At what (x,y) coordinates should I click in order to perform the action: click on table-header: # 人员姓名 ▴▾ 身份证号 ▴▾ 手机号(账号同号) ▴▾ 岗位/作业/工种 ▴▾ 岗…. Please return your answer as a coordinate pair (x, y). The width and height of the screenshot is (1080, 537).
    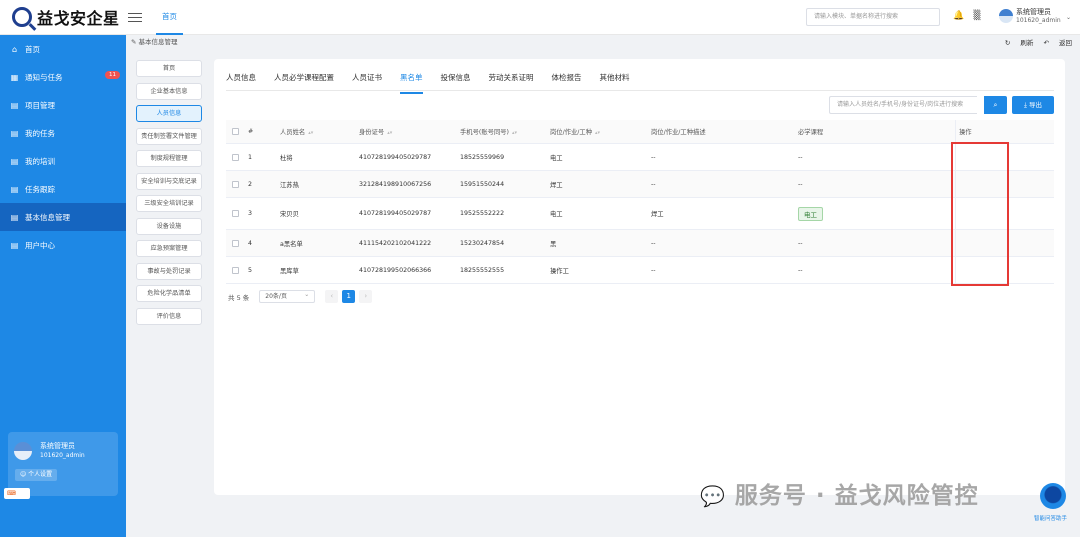
    Looking at the image, I should click on (640, 132).